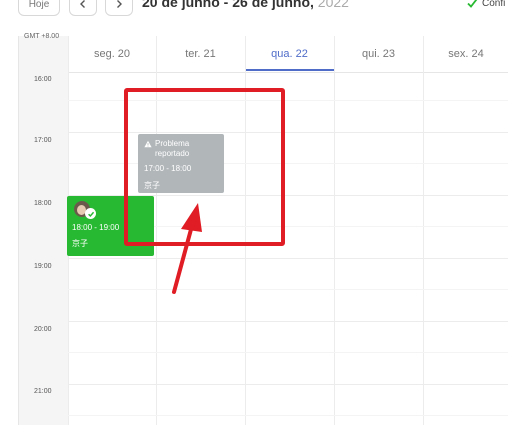 The width and height of the screenshot is (508, 425). Describe the element at coordinates (43, 391) in the screenshot. I see `hour-label: 21:00` at that location.